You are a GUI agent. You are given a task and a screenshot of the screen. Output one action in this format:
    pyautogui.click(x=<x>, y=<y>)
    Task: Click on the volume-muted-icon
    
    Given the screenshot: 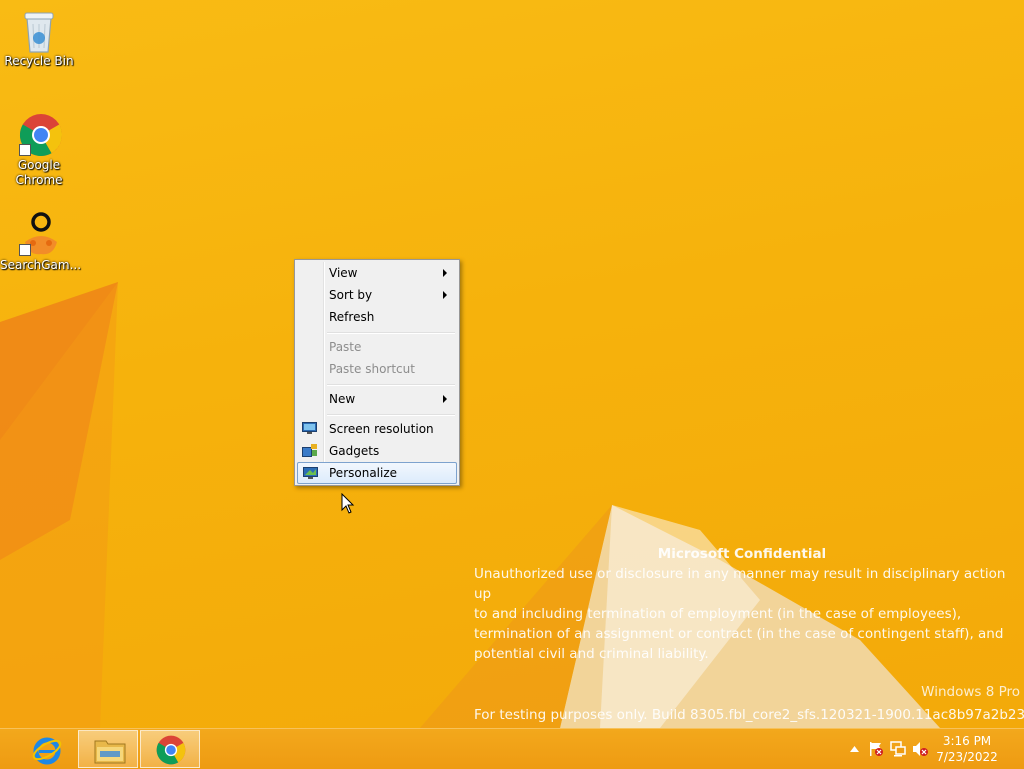 What is the action you would take?
    pyautogui.click(x=920, y=749)
    